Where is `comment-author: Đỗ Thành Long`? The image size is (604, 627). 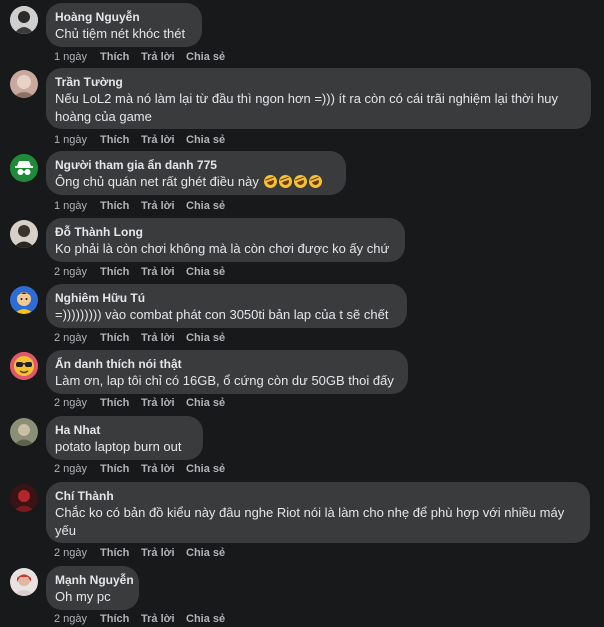 comment-author: Đỗ Thành Long is located at coordinates (225, 232).